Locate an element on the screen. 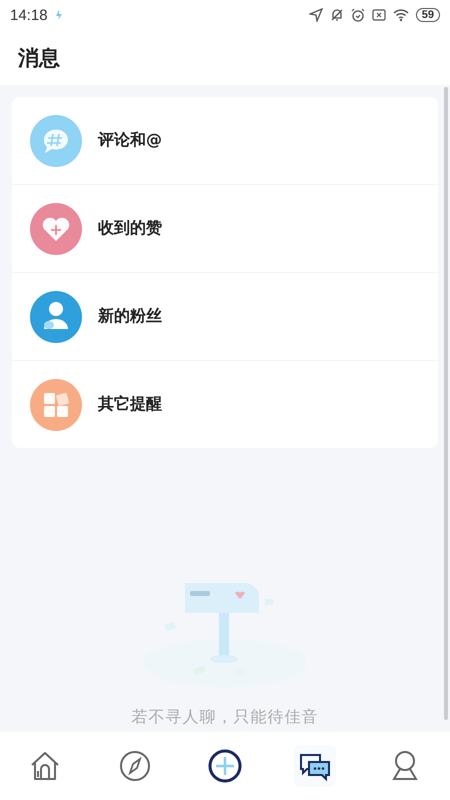 The height and width of the screenshot is (800, 450). page-title: 消息 is located at coordinates (39, 58).